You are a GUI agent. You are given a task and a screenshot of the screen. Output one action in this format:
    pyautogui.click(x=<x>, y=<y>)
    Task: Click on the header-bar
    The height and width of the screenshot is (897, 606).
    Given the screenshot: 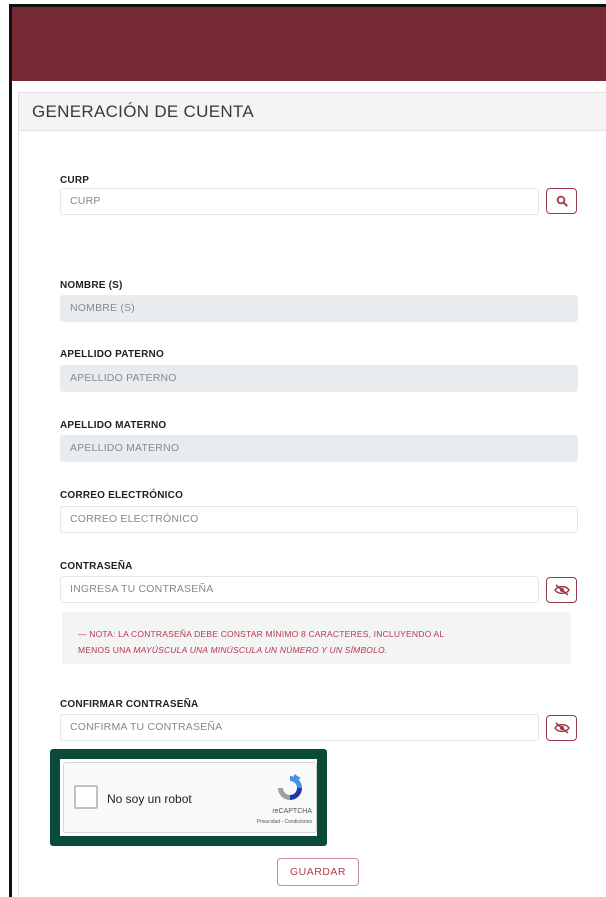 What is the action you would take?
    pyautogui.click(x=309, y=44)
    